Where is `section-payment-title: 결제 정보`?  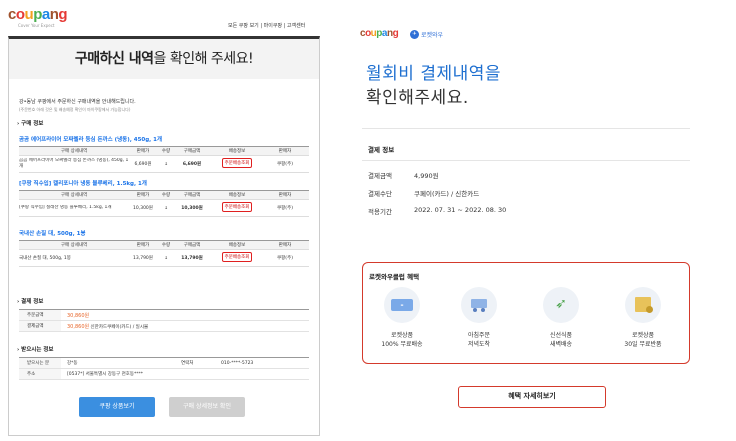 section-payment-title: 결제 정보 is located at coordinates (381, 150).